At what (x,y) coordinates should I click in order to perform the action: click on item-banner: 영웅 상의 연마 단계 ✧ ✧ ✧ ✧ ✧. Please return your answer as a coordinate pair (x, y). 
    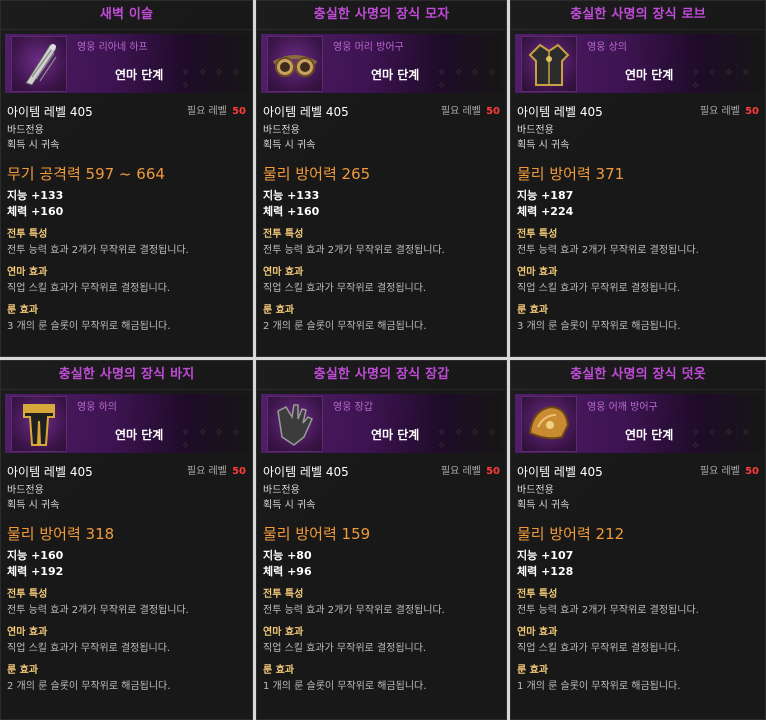
    Looking at the image, I should click on (638, 63).